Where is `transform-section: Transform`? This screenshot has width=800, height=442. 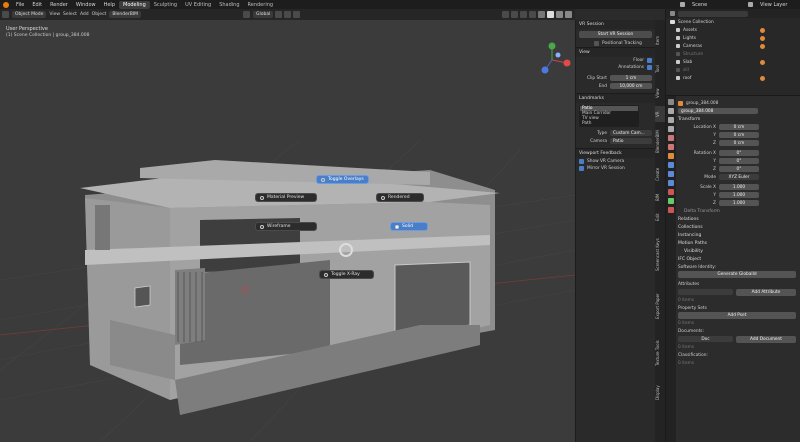 transform-section: Transform is located at coordinates (738, 119).